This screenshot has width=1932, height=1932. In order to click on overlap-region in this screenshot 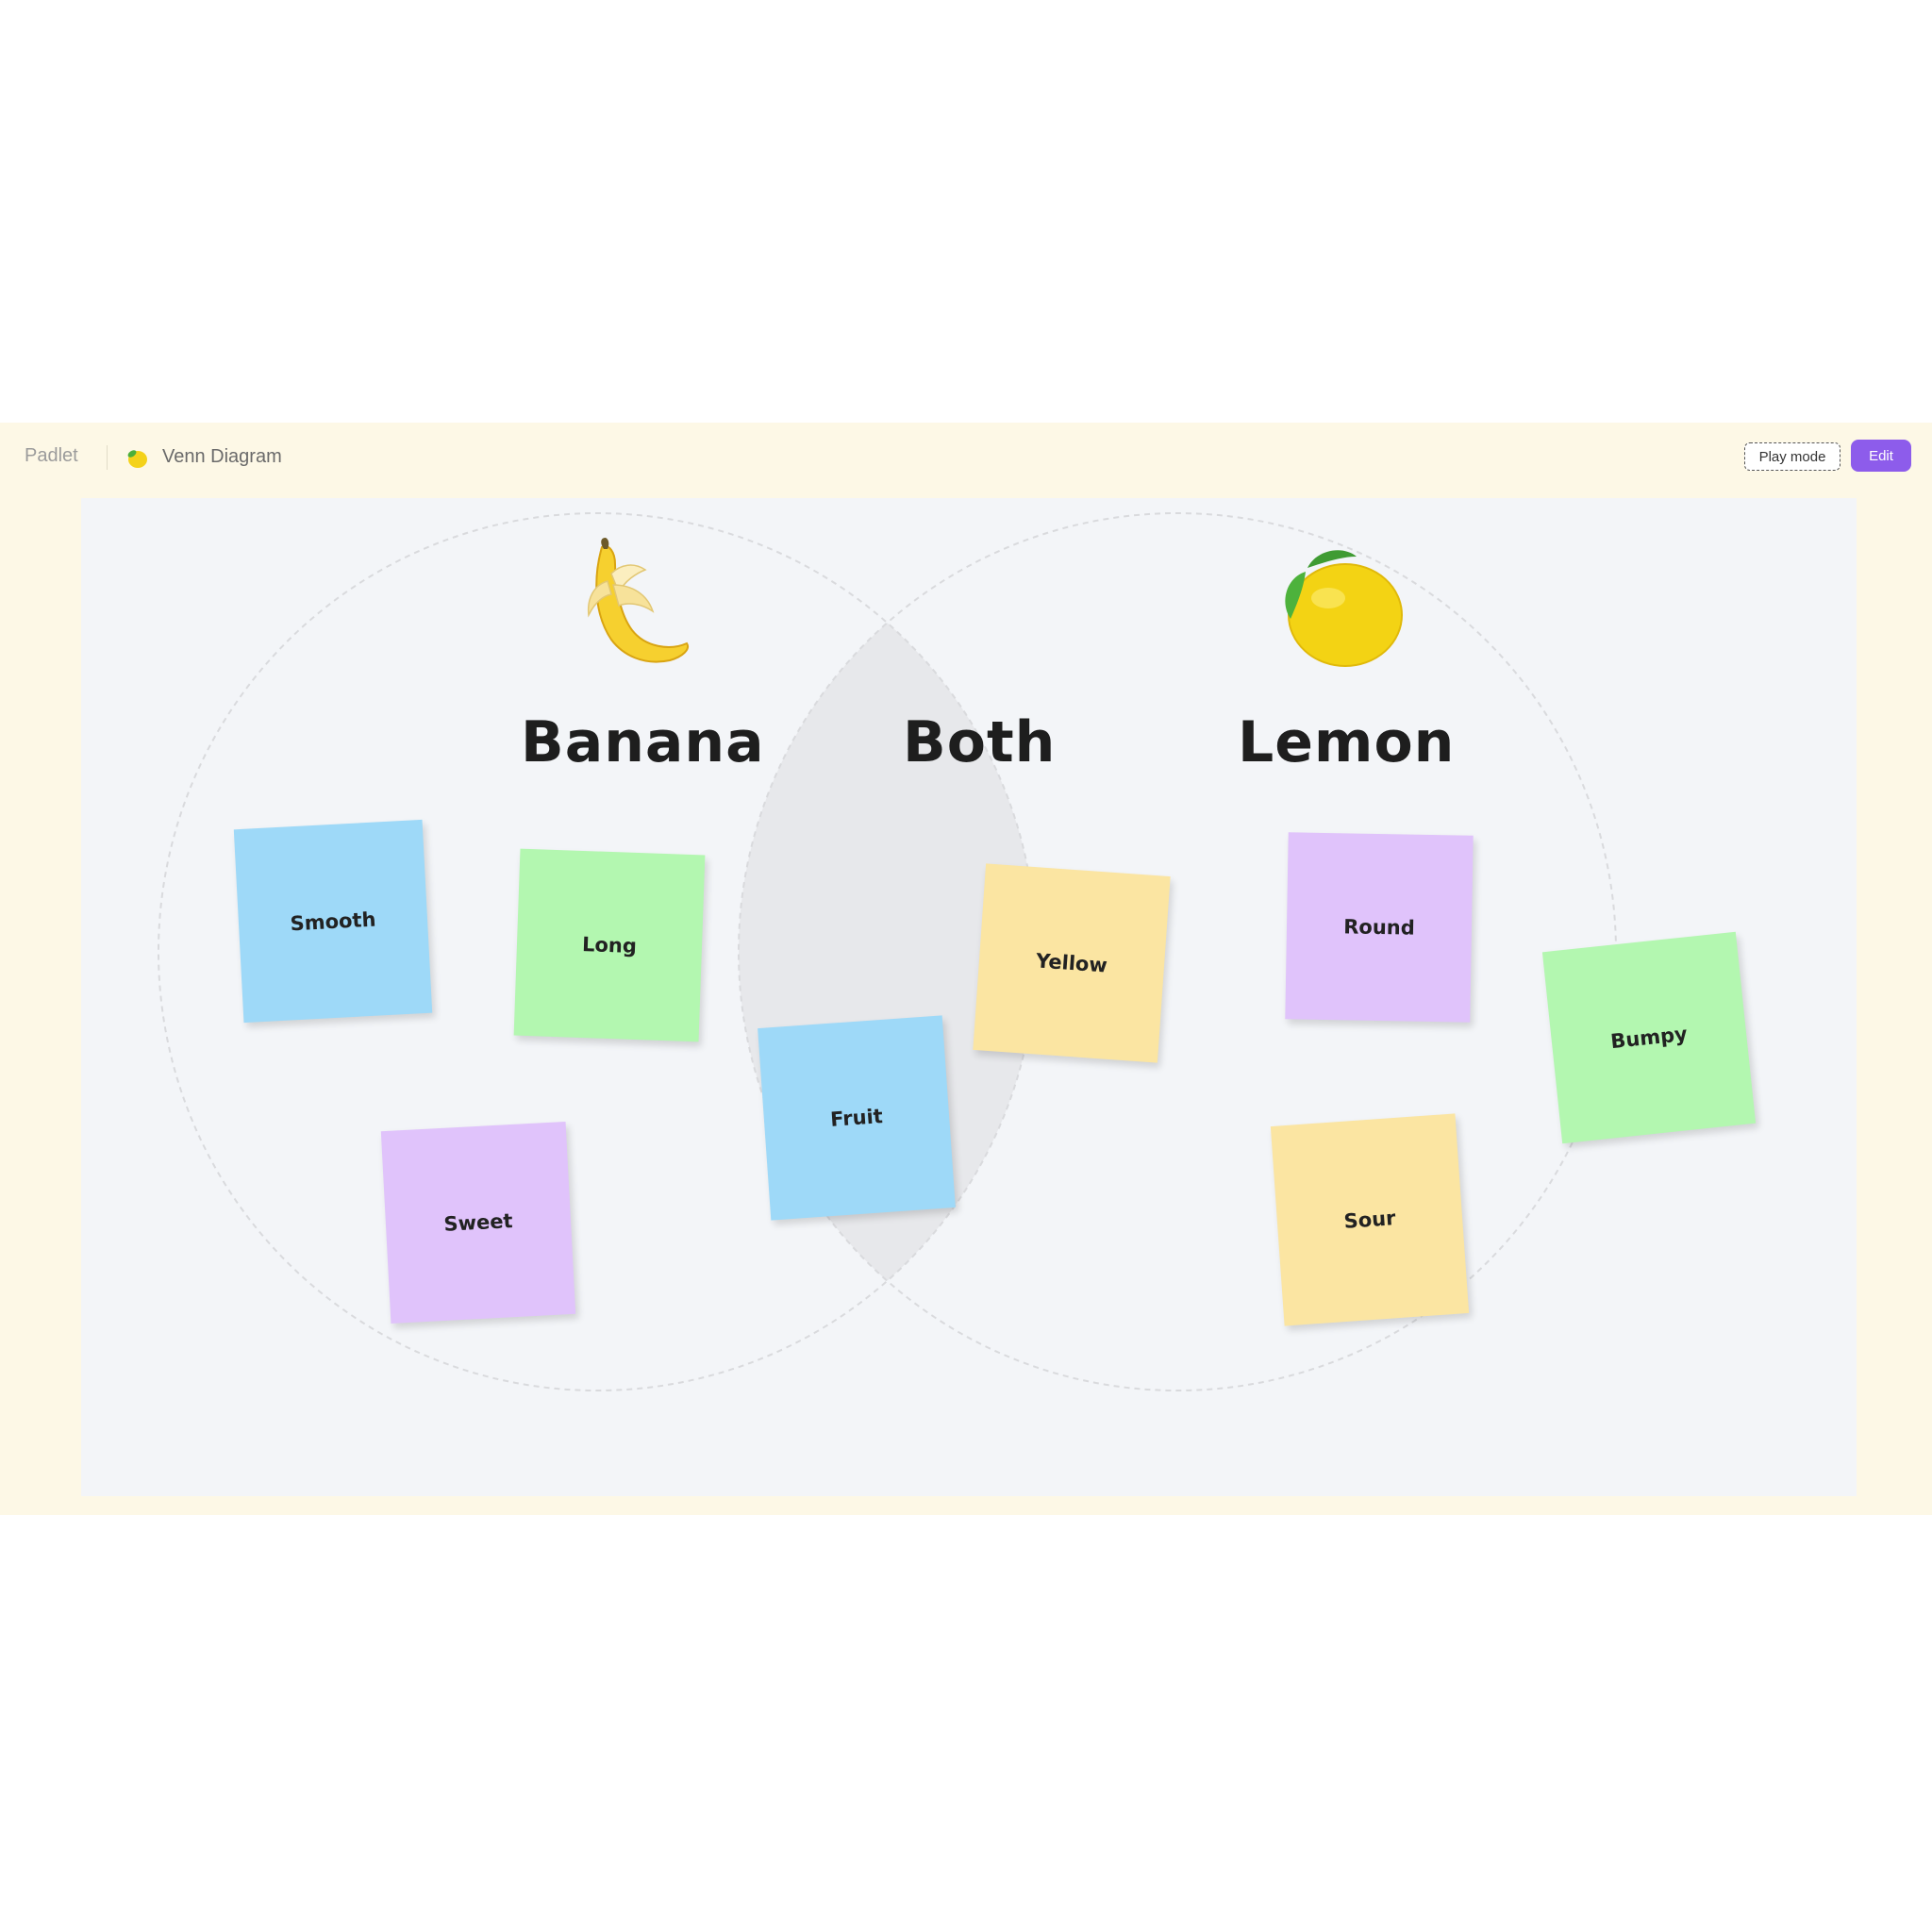, I will do `click(888, 952)`.